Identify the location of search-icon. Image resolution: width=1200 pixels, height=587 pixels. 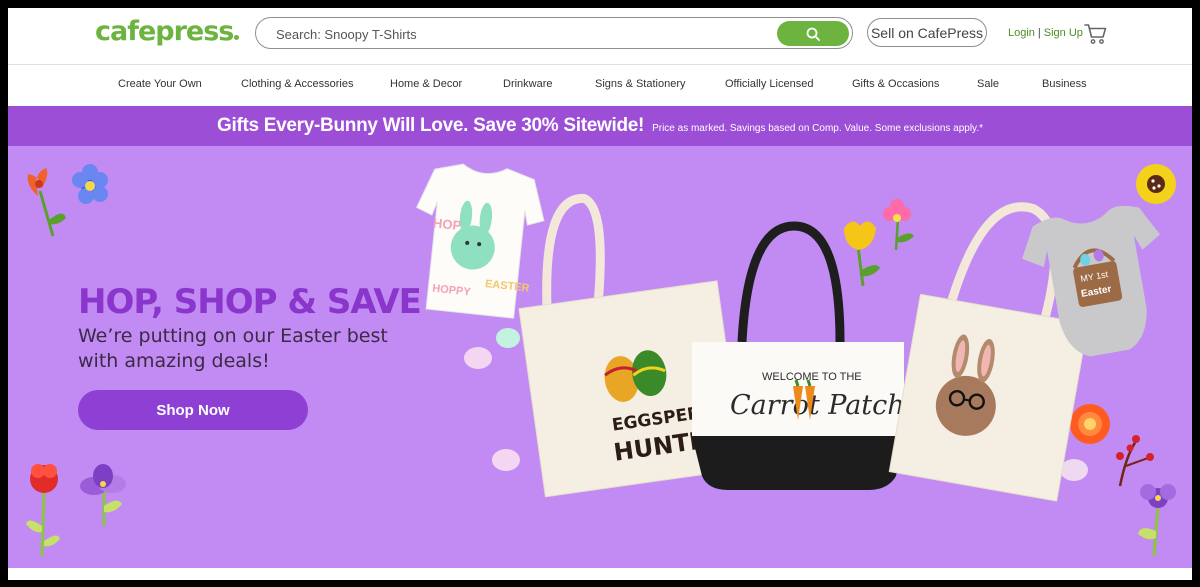
(813, 34).